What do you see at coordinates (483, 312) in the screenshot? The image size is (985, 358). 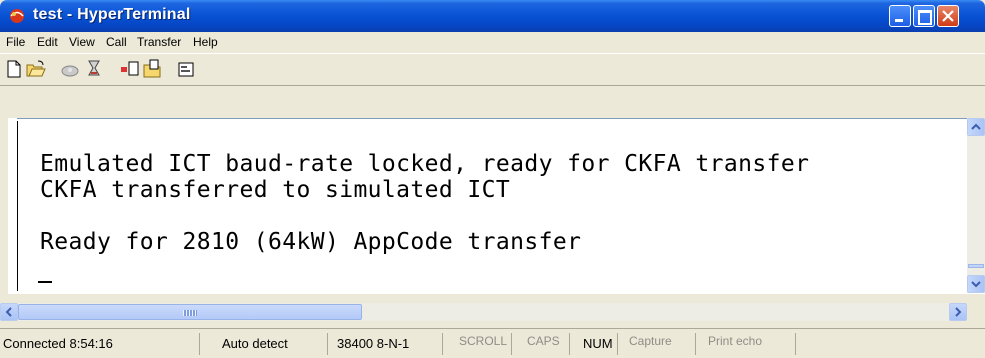 I see `horizontal-scrollbar` at bounding box center [483, 312].